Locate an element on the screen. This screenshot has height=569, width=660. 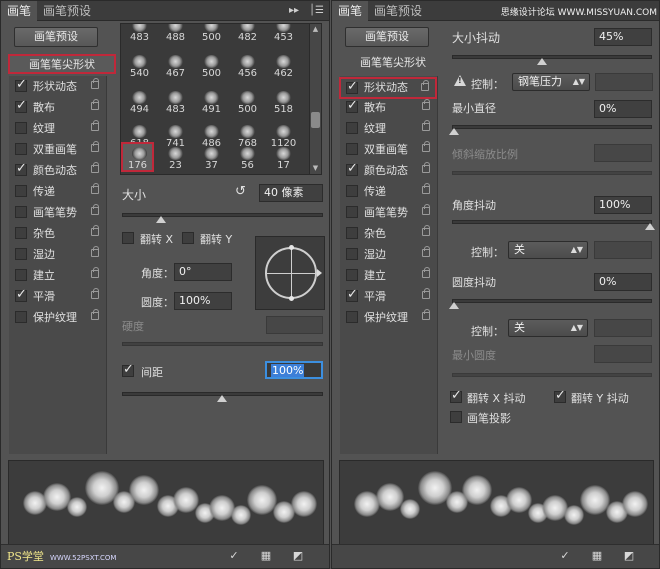
spacing-slider is located at coordinates (222, 397).